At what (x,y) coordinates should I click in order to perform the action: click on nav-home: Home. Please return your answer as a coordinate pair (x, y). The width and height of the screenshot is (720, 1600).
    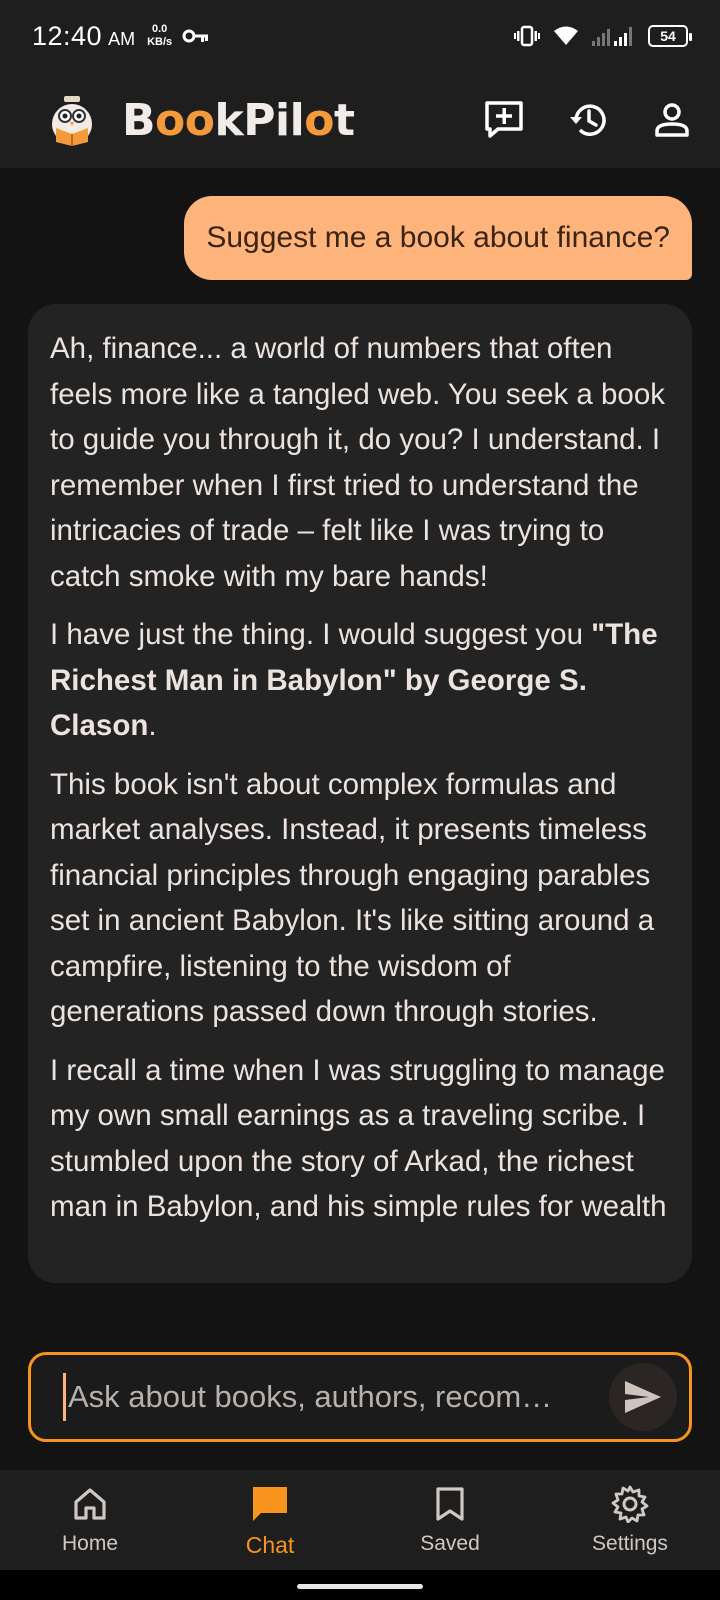
    Looking at the image, I should click on (90, 1520).